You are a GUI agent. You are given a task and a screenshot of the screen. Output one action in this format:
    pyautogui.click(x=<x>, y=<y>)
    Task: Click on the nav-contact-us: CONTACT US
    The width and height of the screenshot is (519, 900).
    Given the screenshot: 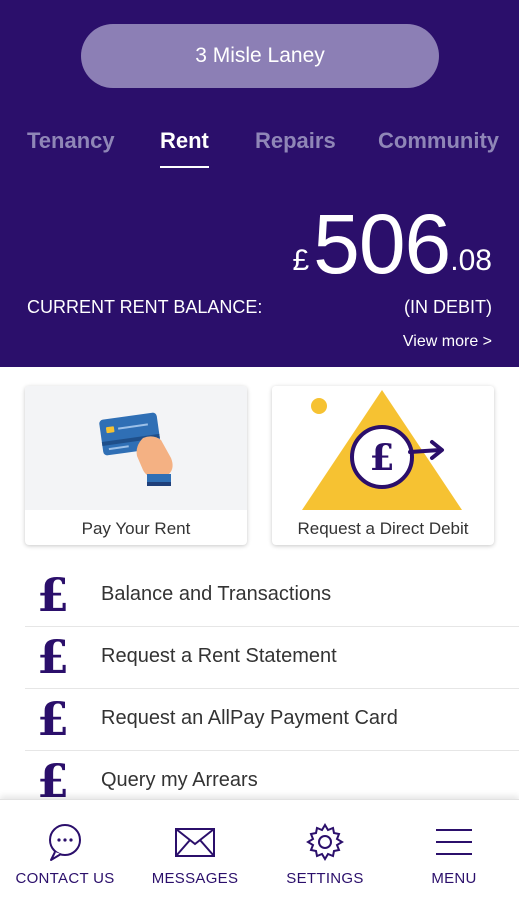 What is the action you would take?
    pyautogui.click(x=65, y=850)
    